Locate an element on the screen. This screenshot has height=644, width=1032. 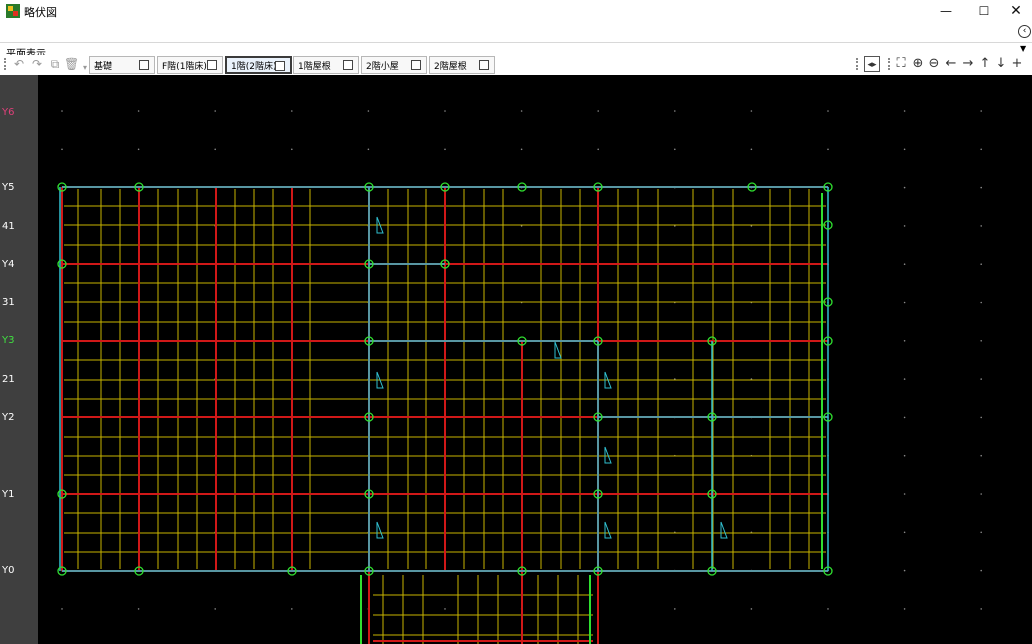
floor-tab: 1階屋根 is located at coordinates (326, 65).